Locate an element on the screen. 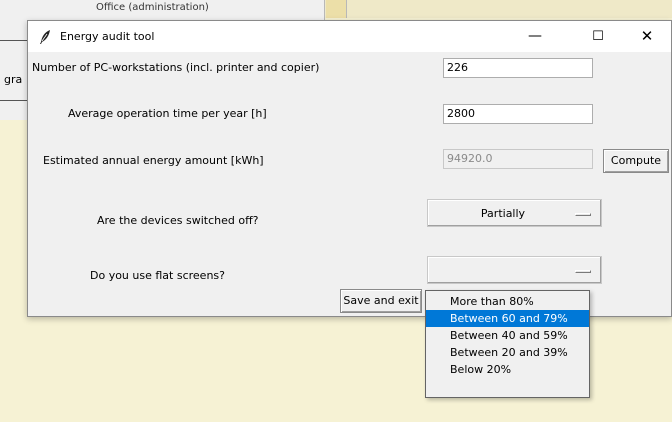 This screenshot has height=422, width=672. feather-icon is located at coordinates (45, 37).